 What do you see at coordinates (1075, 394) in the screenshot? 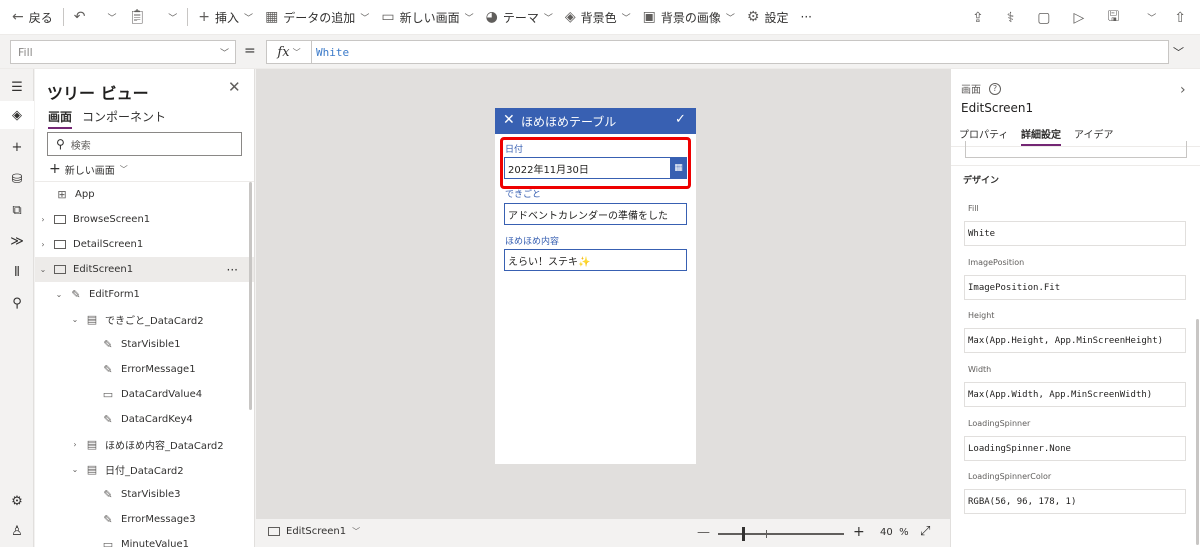
I see `prop-input-width: Max(App.Width, App.MinScreenWidth)` at bounding box center [1075, 394].